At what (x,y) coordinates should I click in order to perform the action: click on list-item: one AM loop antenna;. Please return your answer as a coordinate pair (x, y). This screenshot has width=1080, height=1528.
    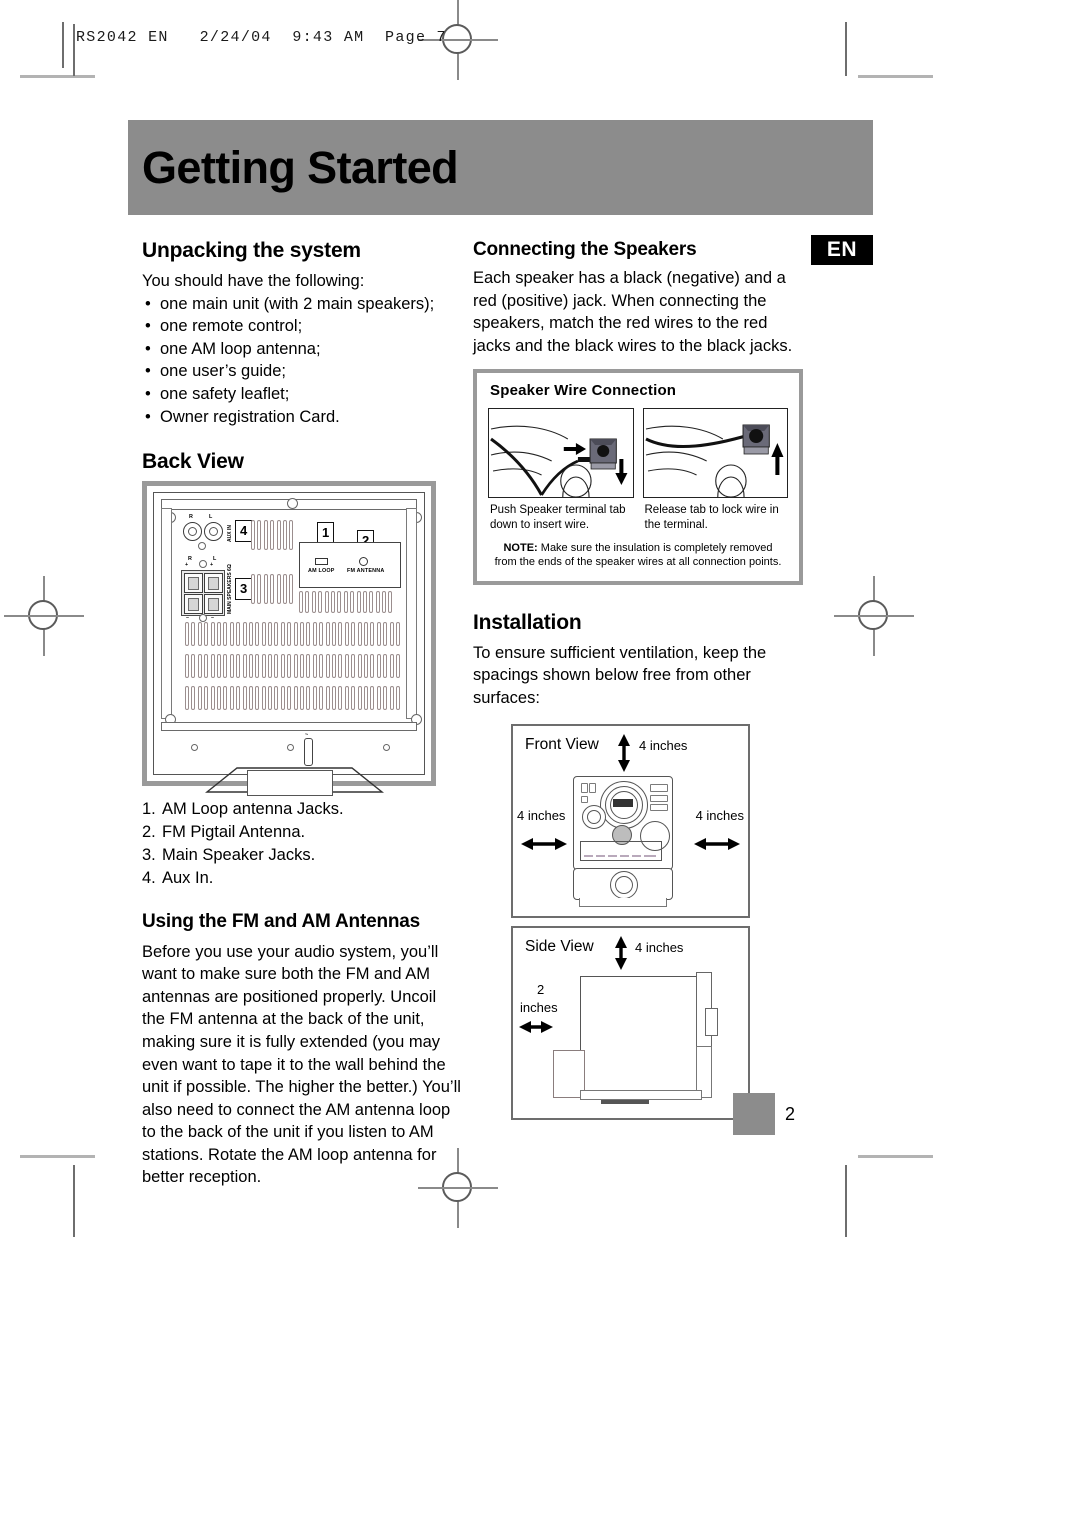
    Looking at the image, I should click on (302, 349).